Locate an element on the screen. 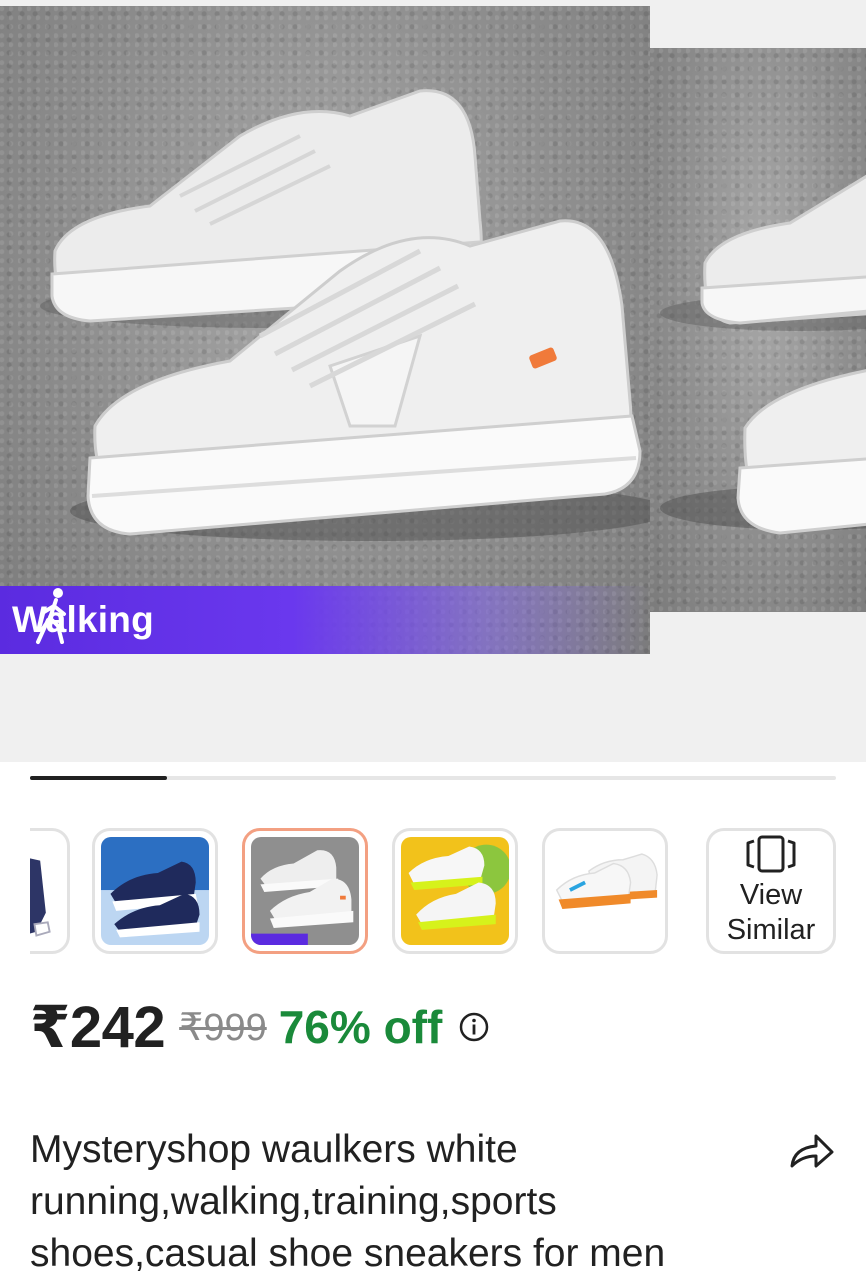  sneakers-photo-next is located at coordinates (763, 354).